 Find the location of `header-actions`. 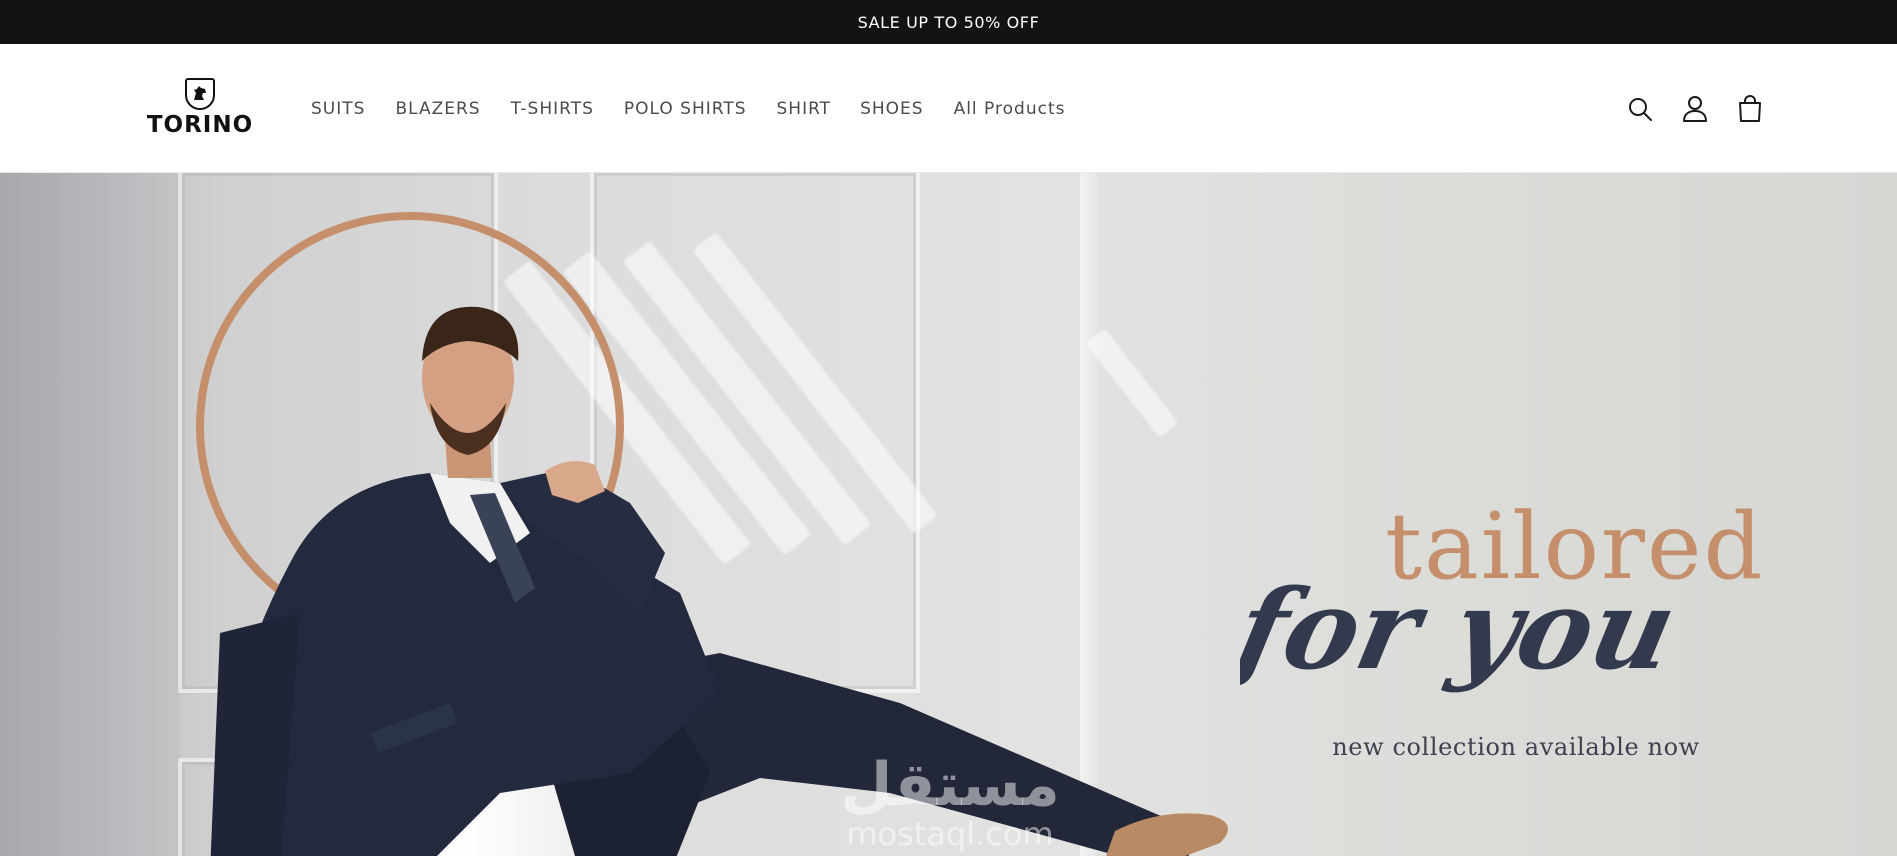

header-actions is located at coordinates (1695, 108).